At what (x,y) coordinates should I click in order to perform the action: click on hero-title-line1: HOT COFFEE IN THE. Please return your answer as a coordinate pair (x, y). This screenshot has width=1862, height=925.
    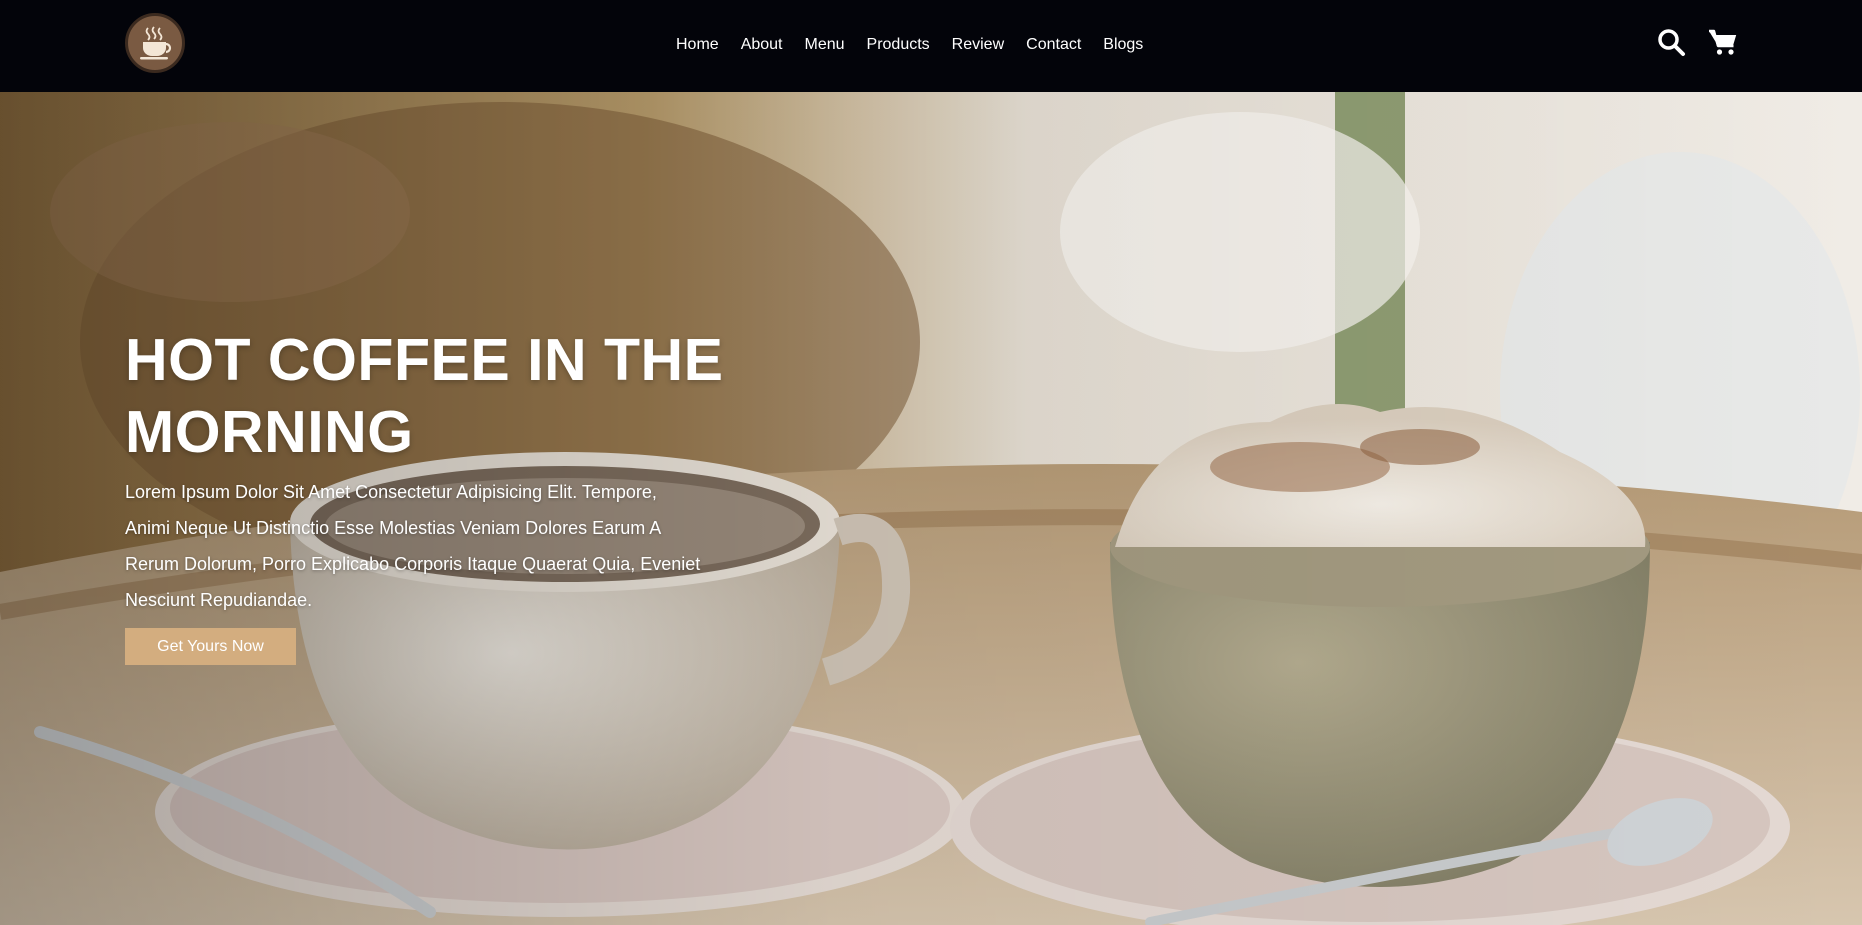
    Looking at the image, I should click on (424, 360).